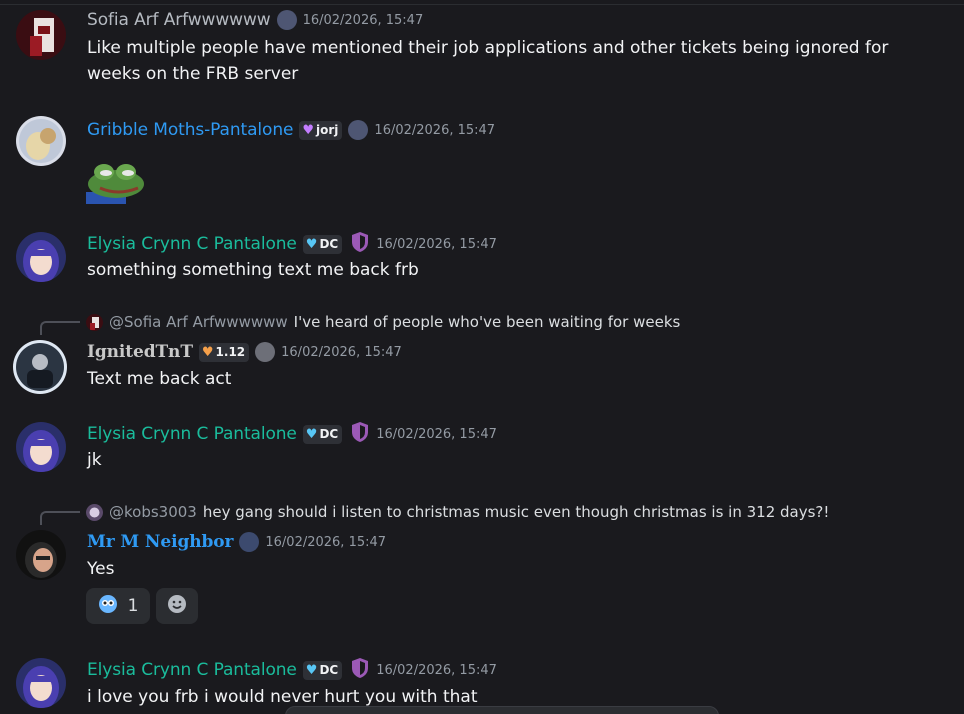 This screenshot has height=714, width=964. What do you see at coordinates (108, 606) in the screenshot?
I see `pleading-face-emoji` at bounding box center [108, 606].